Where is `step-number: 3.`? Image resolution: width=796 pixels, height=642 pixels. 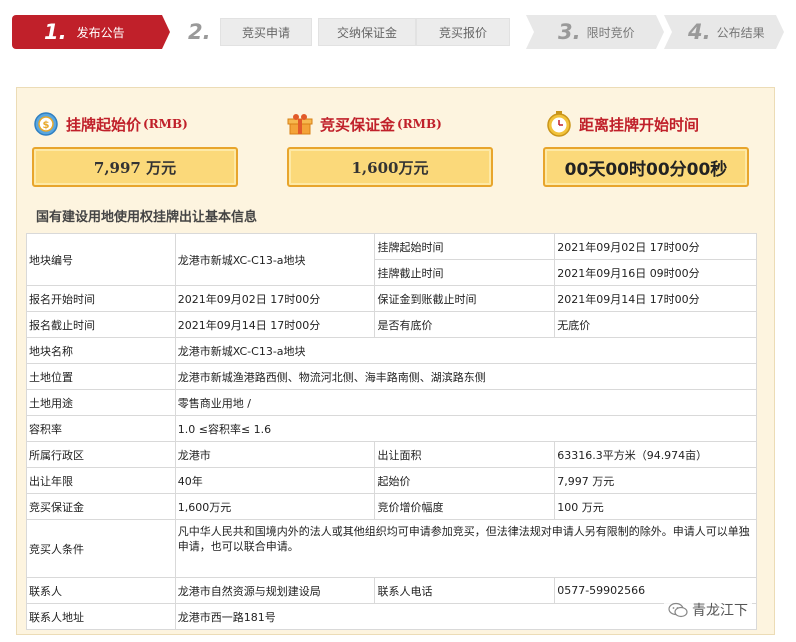
step-number: 3. is located at coordinates (569, 32).